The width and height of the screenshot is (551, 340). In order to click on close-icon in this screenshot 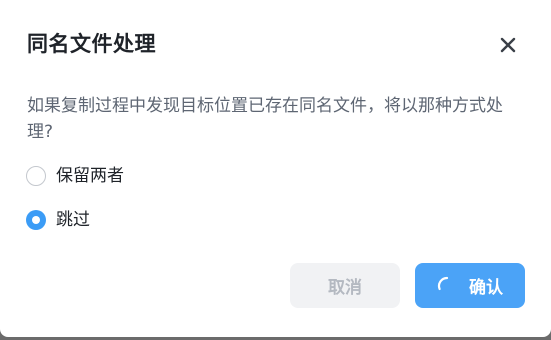, I will do `click(508, 45)`.